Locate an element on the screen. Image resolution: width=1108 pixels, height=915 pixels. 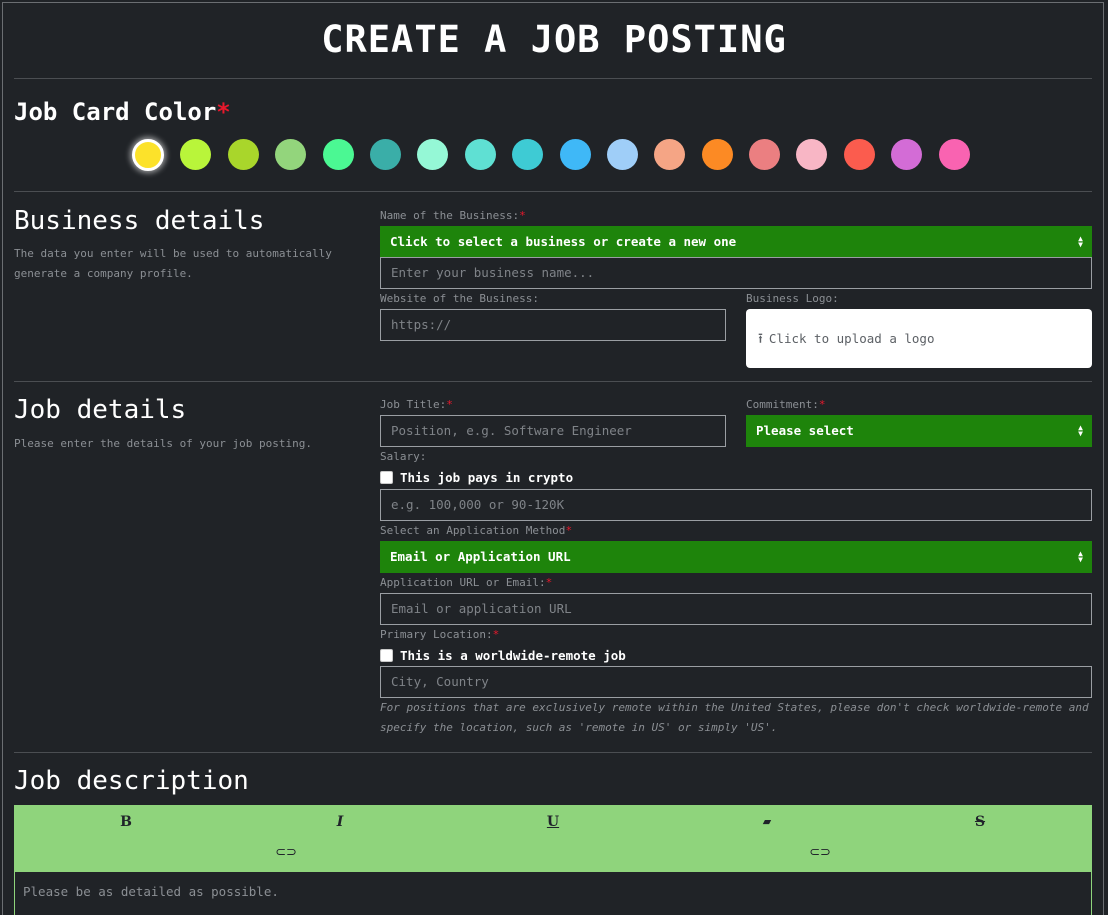
label-text: Job Title: is located at coordinates (413, 404).